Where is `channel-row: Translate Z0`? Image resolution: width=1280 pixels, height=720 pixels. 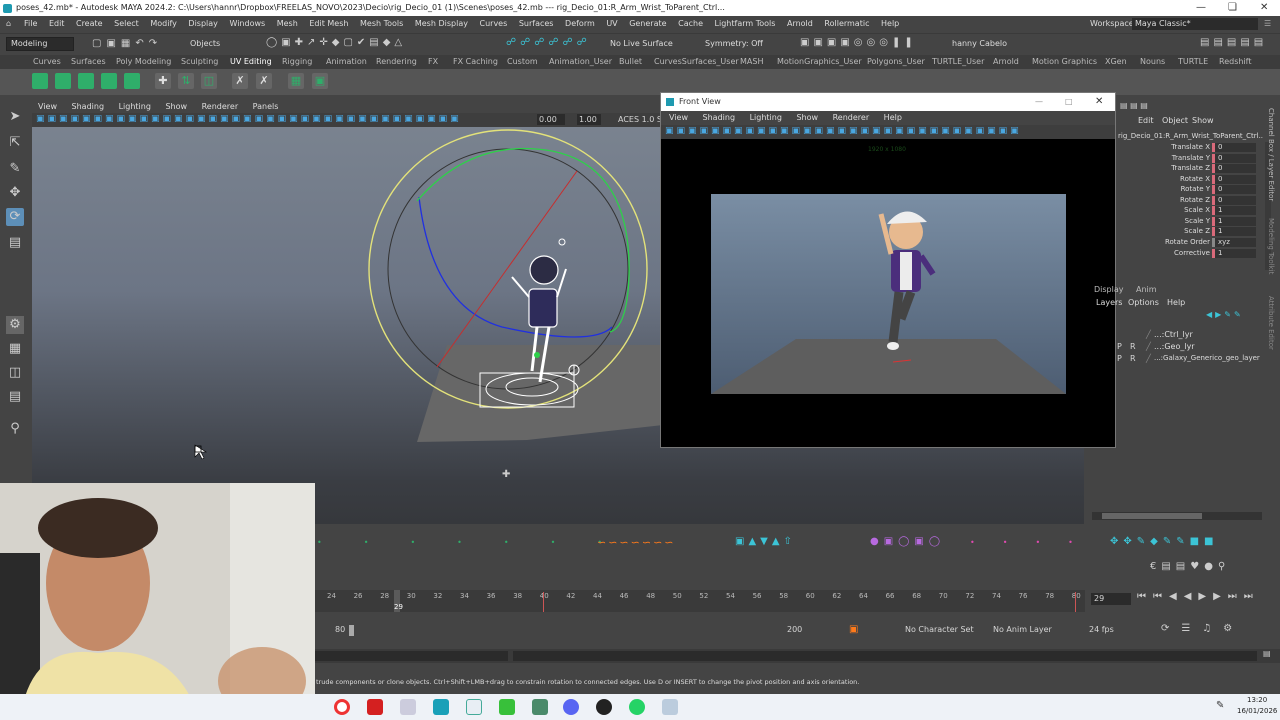 channel-row: Translate Z0 is located at coordinates (1191, 169).